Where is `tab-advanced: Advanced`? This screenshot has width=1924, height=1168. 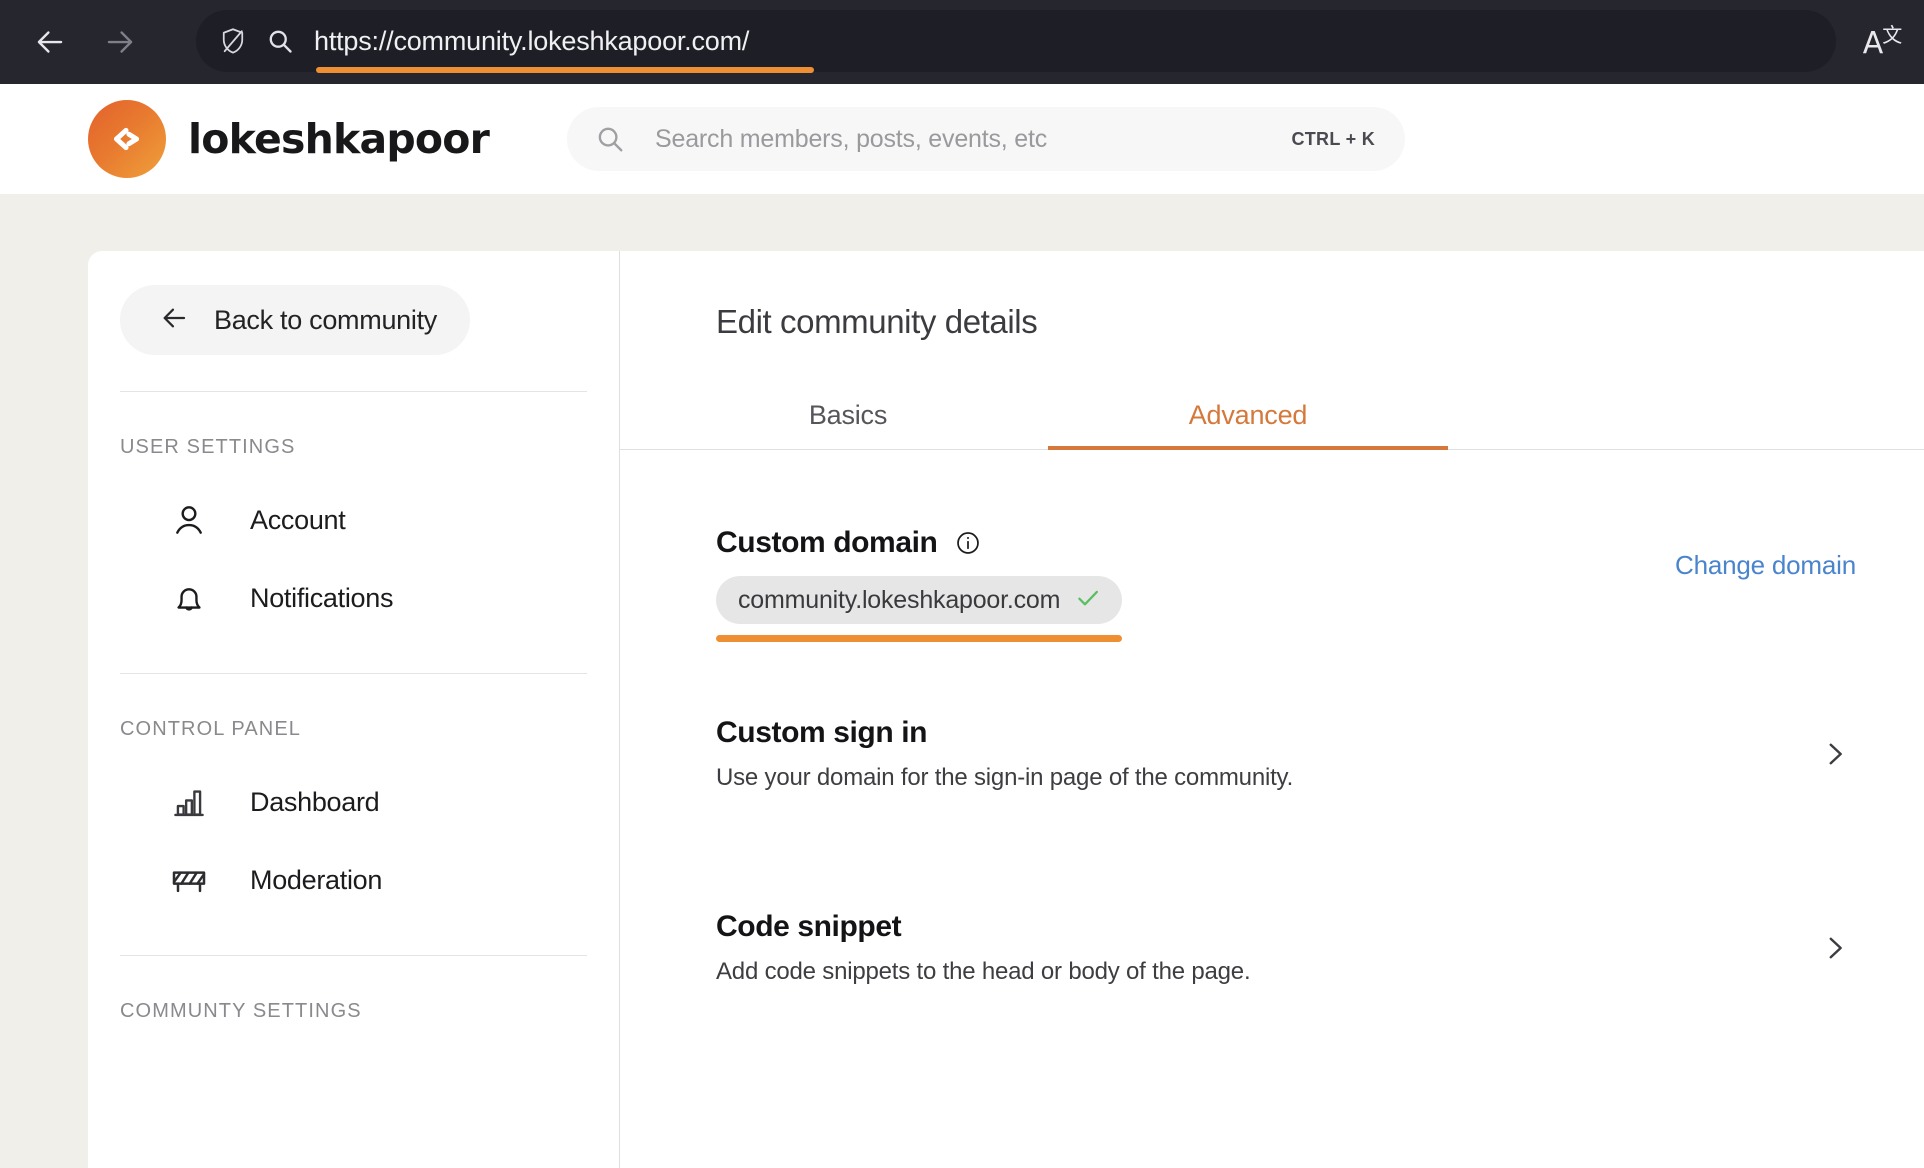 tab-advanced: Advanced is located at coordinates (1248, 415).